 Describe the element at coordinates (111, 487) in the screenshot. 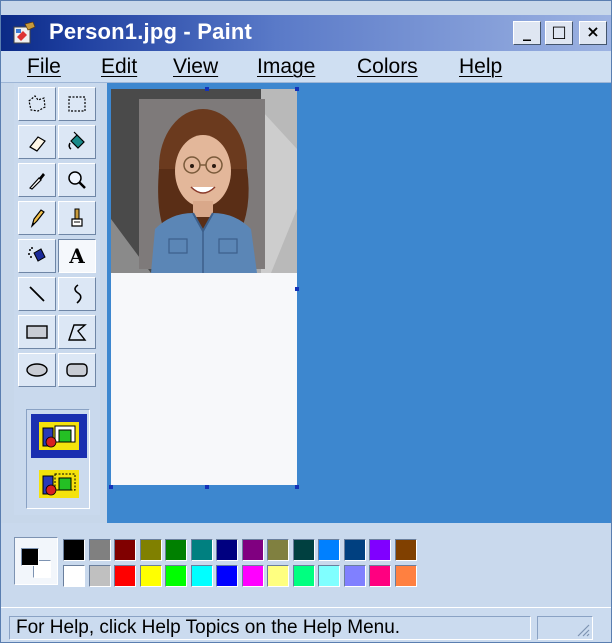

I see `resize-handle-bottom-left` at that location.